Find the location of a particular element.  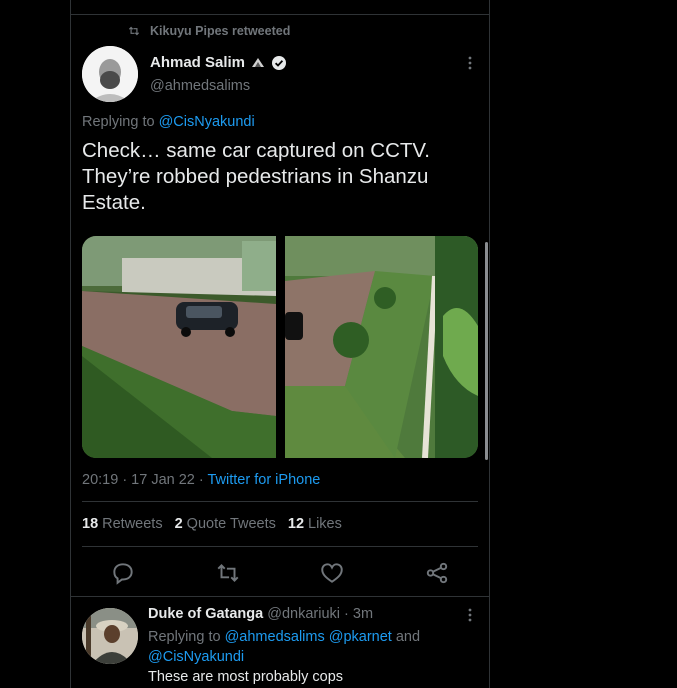

tweet-actions is located at coordinates (280, 573).